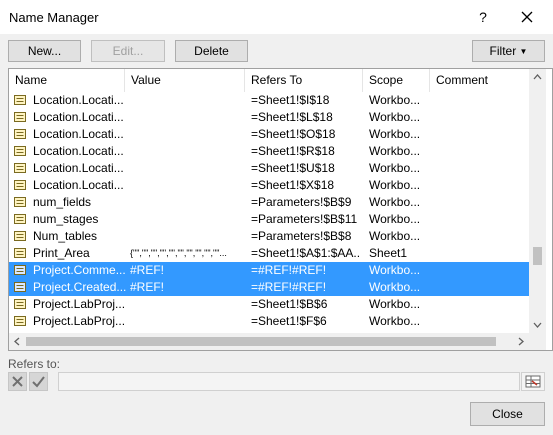  What do you see at coordinates (211, 51) in the screenshot?
I see `delete-button: Delete` at bounding box center [211, 51].